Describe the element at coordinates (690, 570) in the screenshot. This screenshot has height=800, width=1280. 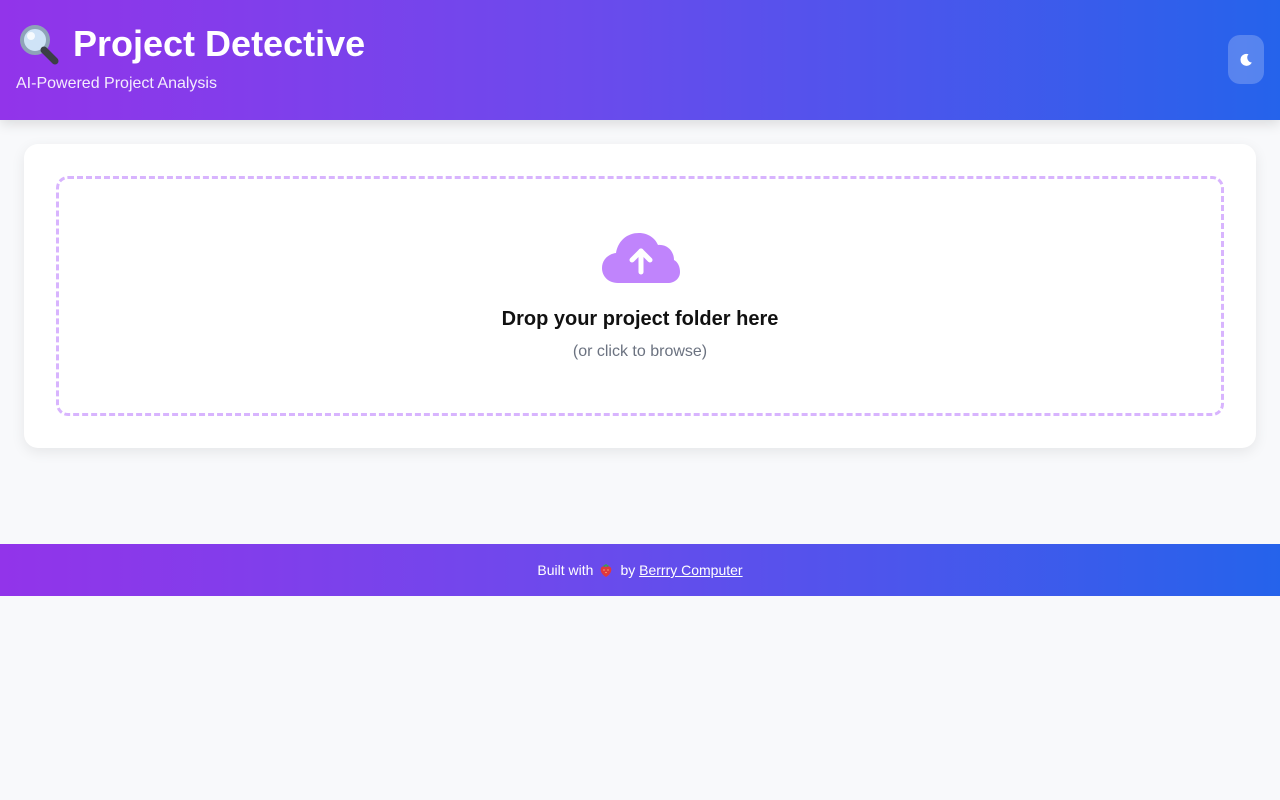
I see `berrry-computer-link: Berrry Computer` at that location.